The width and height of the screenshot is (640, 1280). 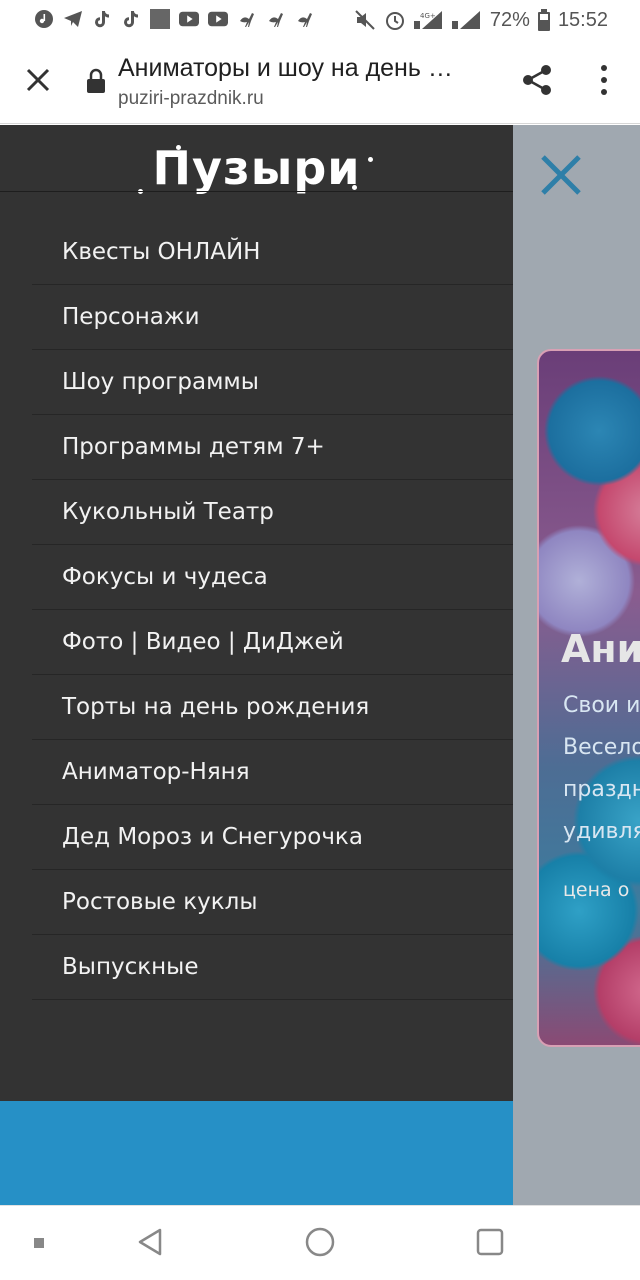 I want to click on menu-item-tricks-miracles: Фокусы и чудеса, so click(x=272, y=577).